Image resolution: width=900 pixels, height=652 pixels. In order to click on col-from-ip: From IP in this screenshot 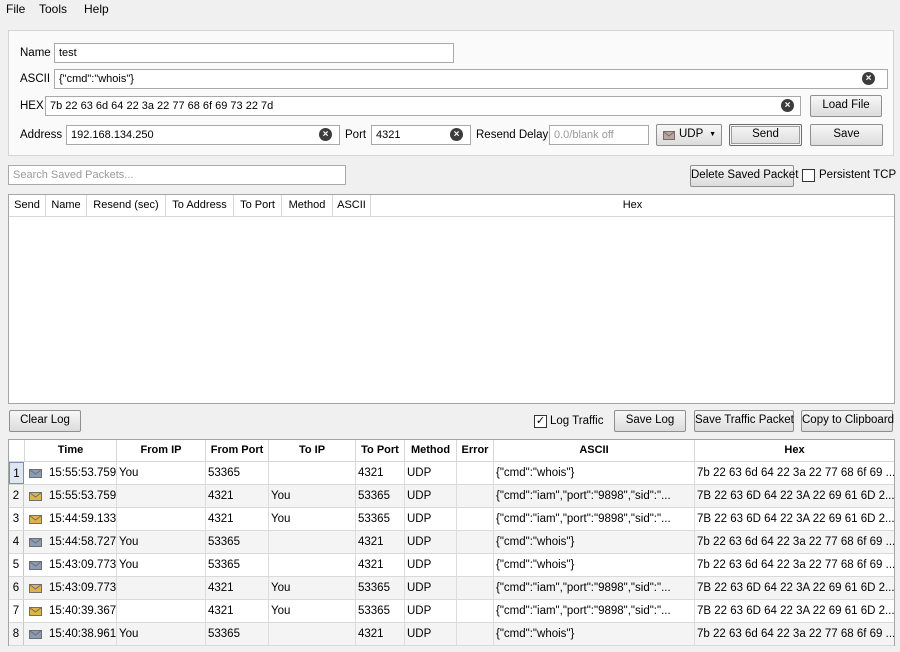, I will do `click(161, 451)`.